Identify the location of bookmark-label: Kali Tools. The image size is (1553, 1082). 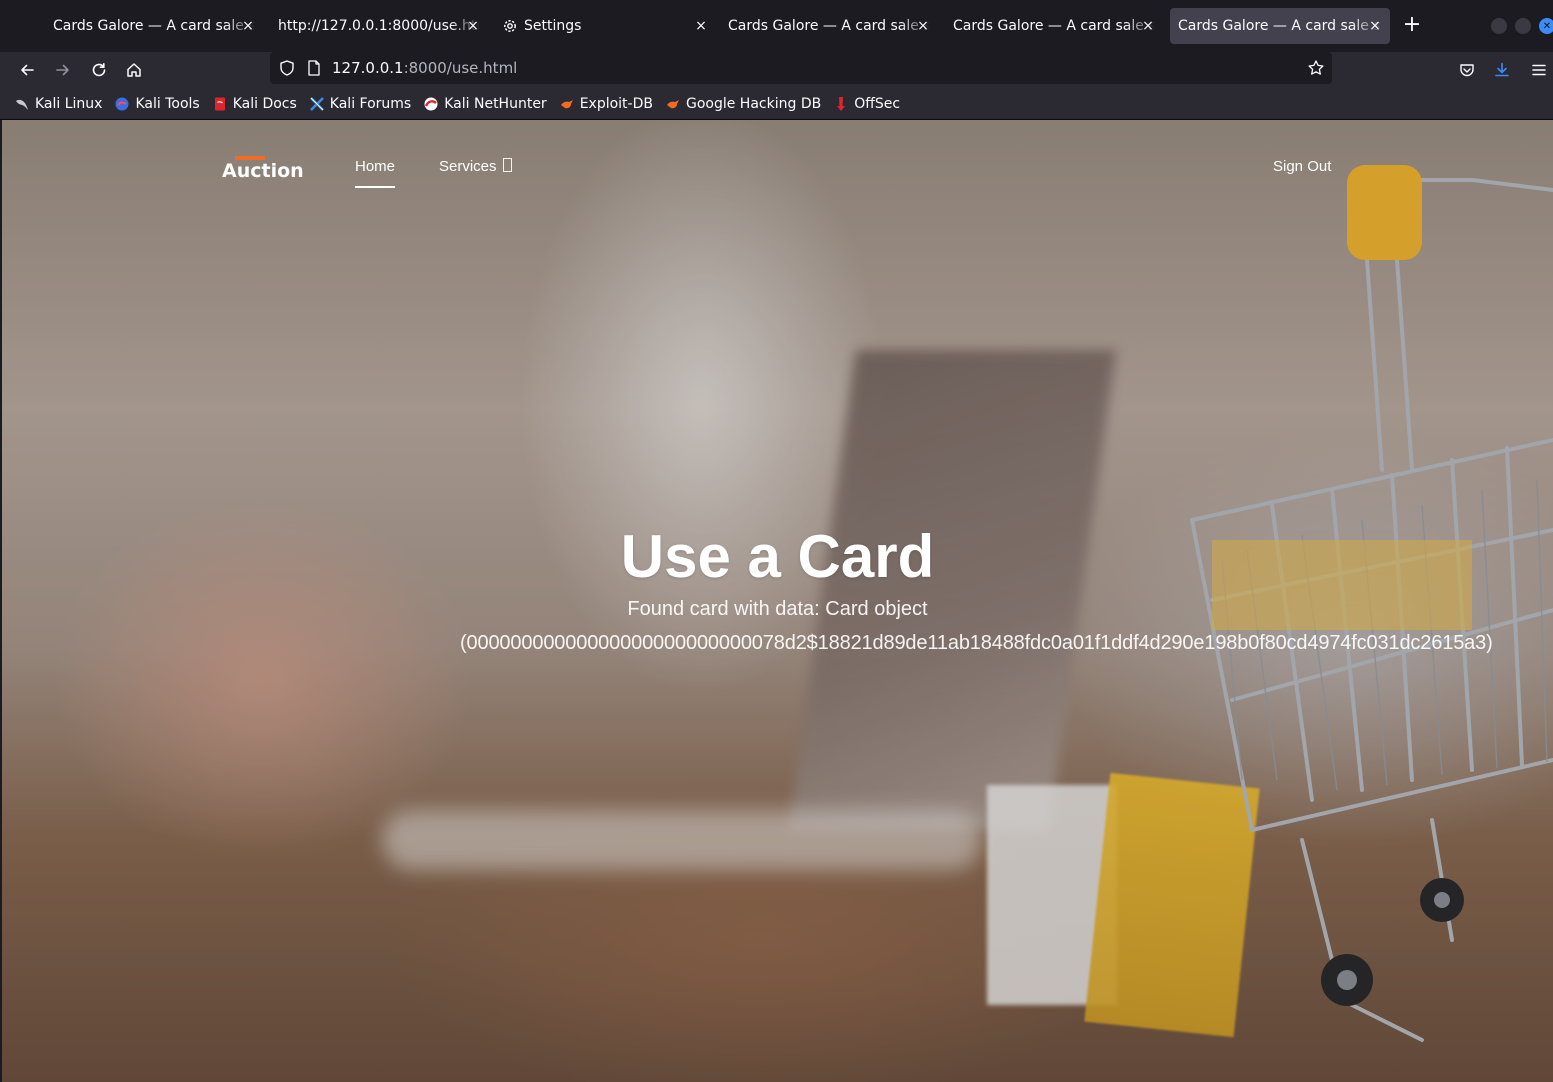
(167, 103).